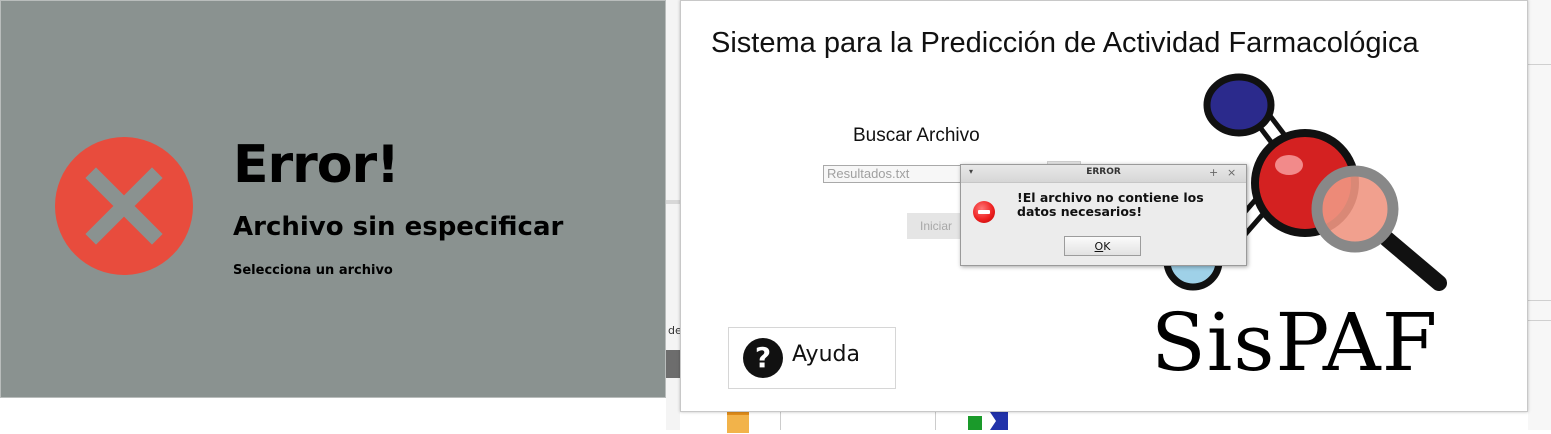  I want to click on taskbar-app-icon, so click(988, 421).